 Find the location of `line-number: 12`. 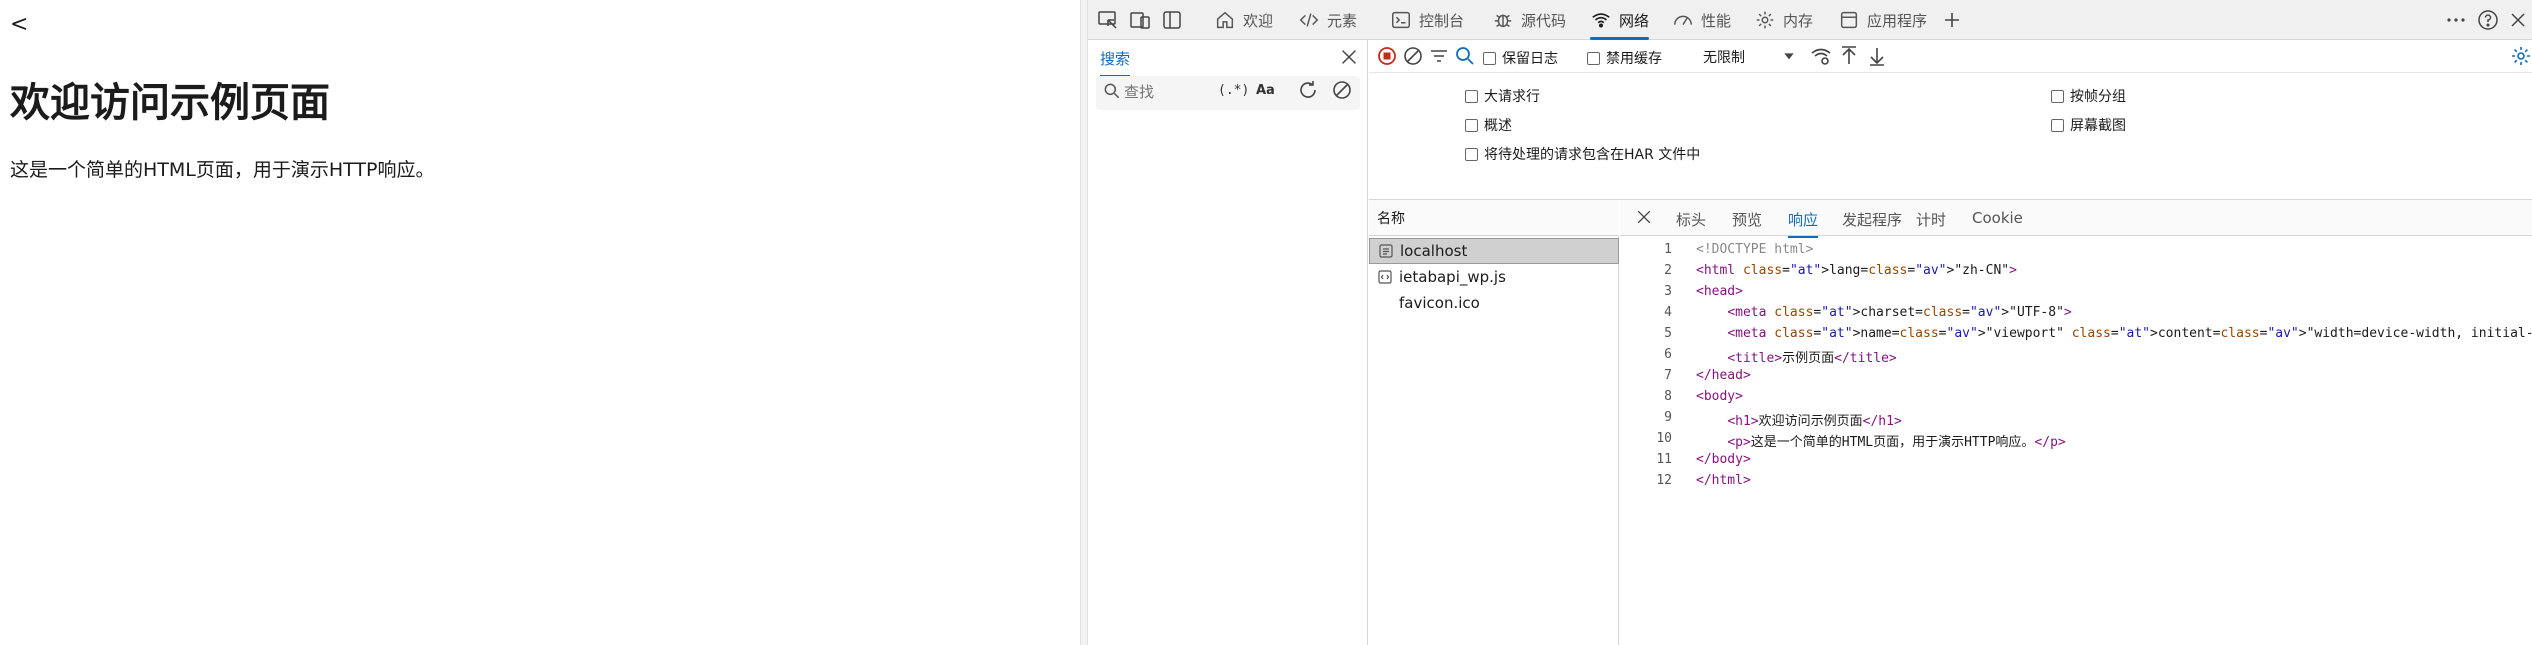

line-number: 12 is located at coordinates (1664, 480).